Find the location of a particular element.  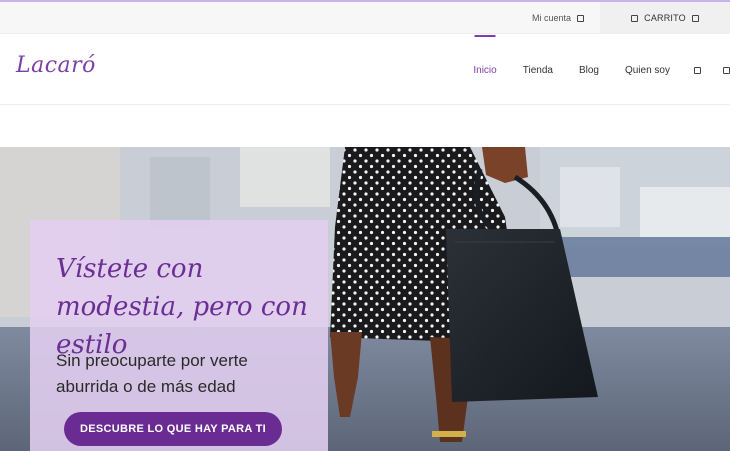

account-label: Mi cuenta is located at coordinates (552, 18).